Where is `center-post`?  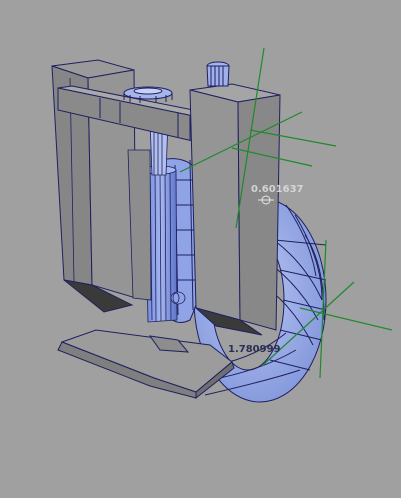
center-post is located at coordinates (156, 221).